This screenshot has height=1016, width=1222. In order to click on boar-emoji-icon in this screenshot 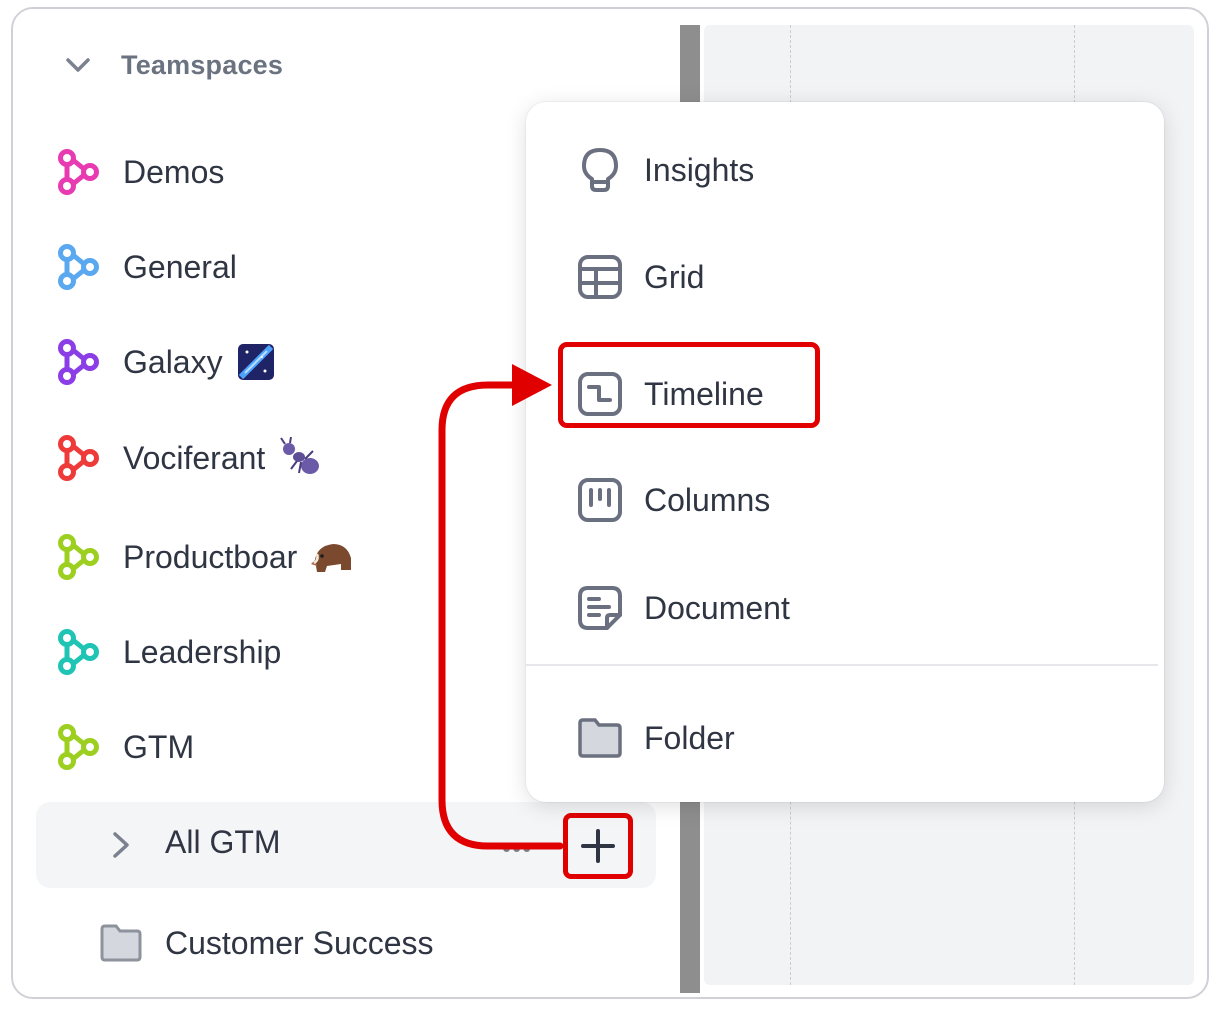, I will do `click(332, 557)`.